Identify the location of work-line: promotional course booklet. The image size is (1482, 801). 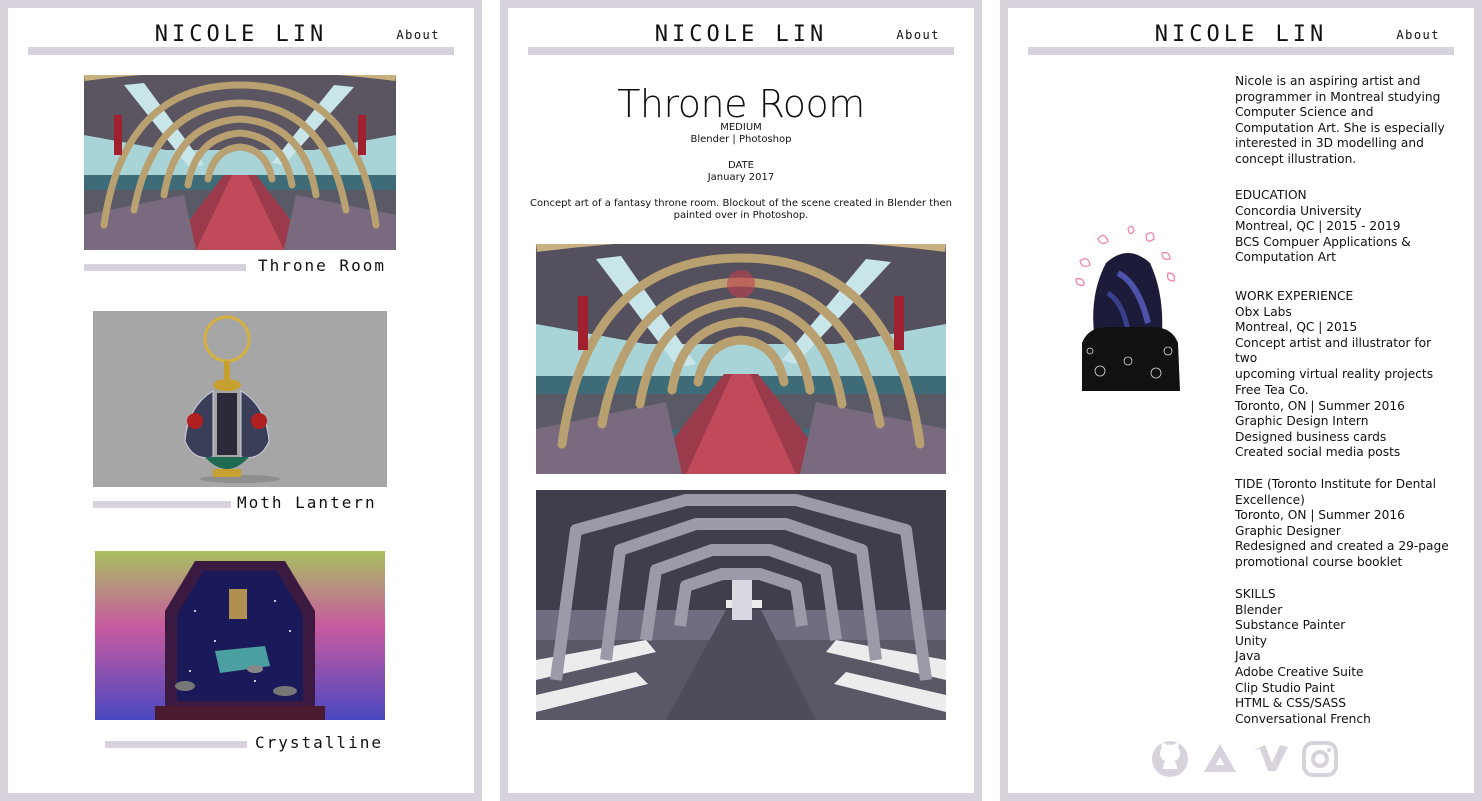
(1319, 561).